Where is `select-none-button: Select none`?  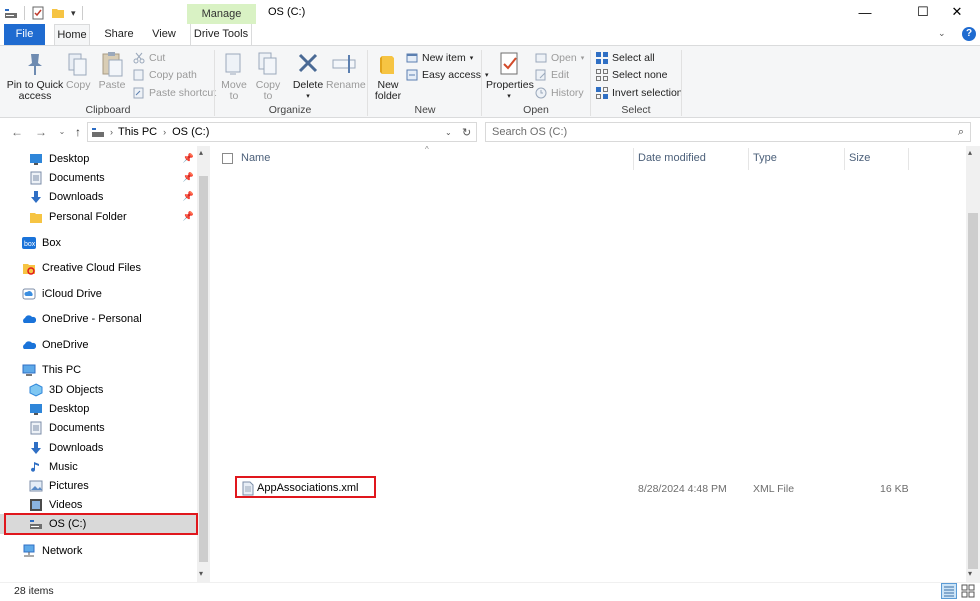 select-none-button: Select none is located at coordinates (631, 75).